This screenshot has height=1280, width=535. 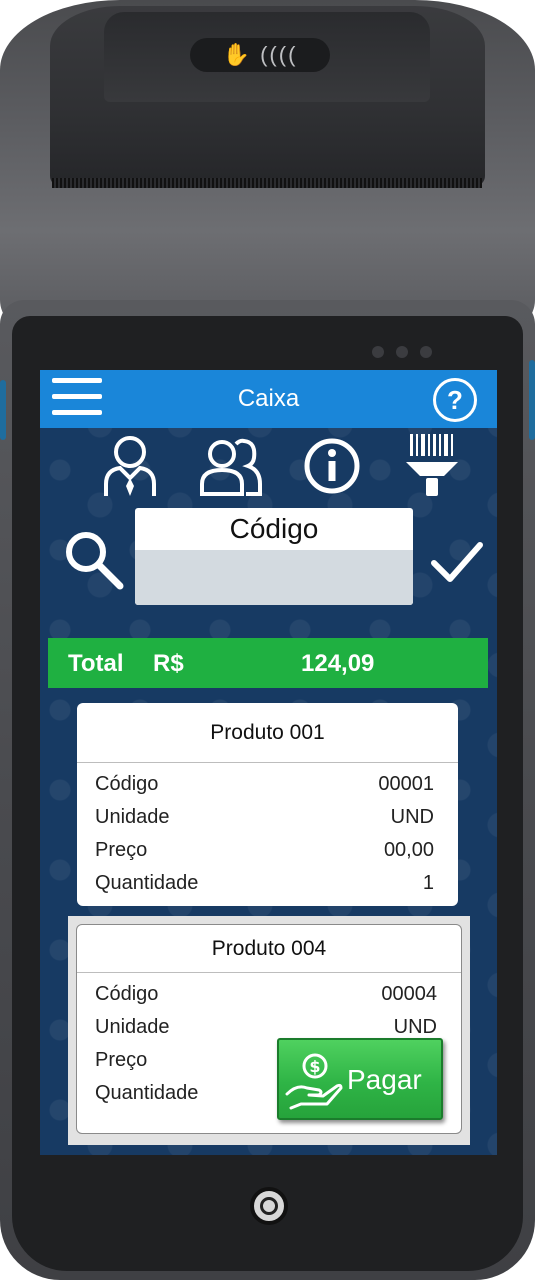 I want to click on row-value: 00,00, so click(x=408, y=850).